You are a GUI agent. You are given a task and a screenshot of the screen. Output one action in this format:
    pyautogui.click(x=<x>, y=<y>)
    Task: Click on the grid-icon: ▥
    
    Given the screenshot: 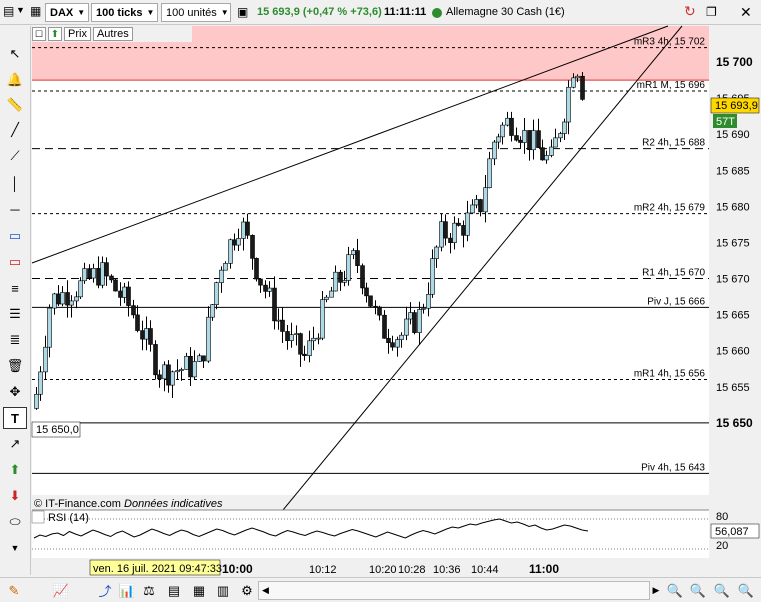 What is the action you would take?
    pyautogui.click(x=223, y=590)
    